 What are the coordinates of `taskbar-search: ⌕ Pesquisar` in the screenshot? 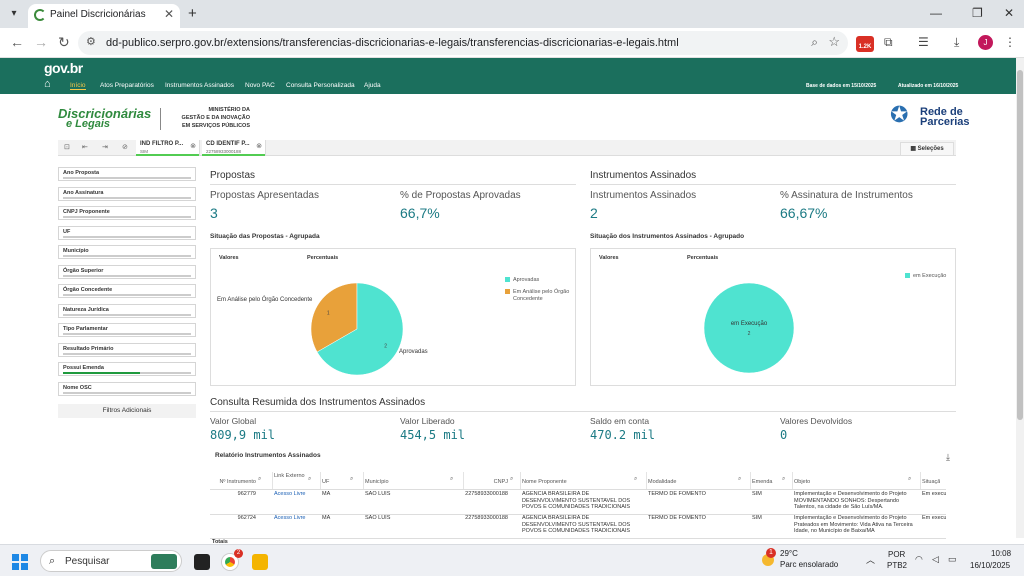 It's located at (111, 561).